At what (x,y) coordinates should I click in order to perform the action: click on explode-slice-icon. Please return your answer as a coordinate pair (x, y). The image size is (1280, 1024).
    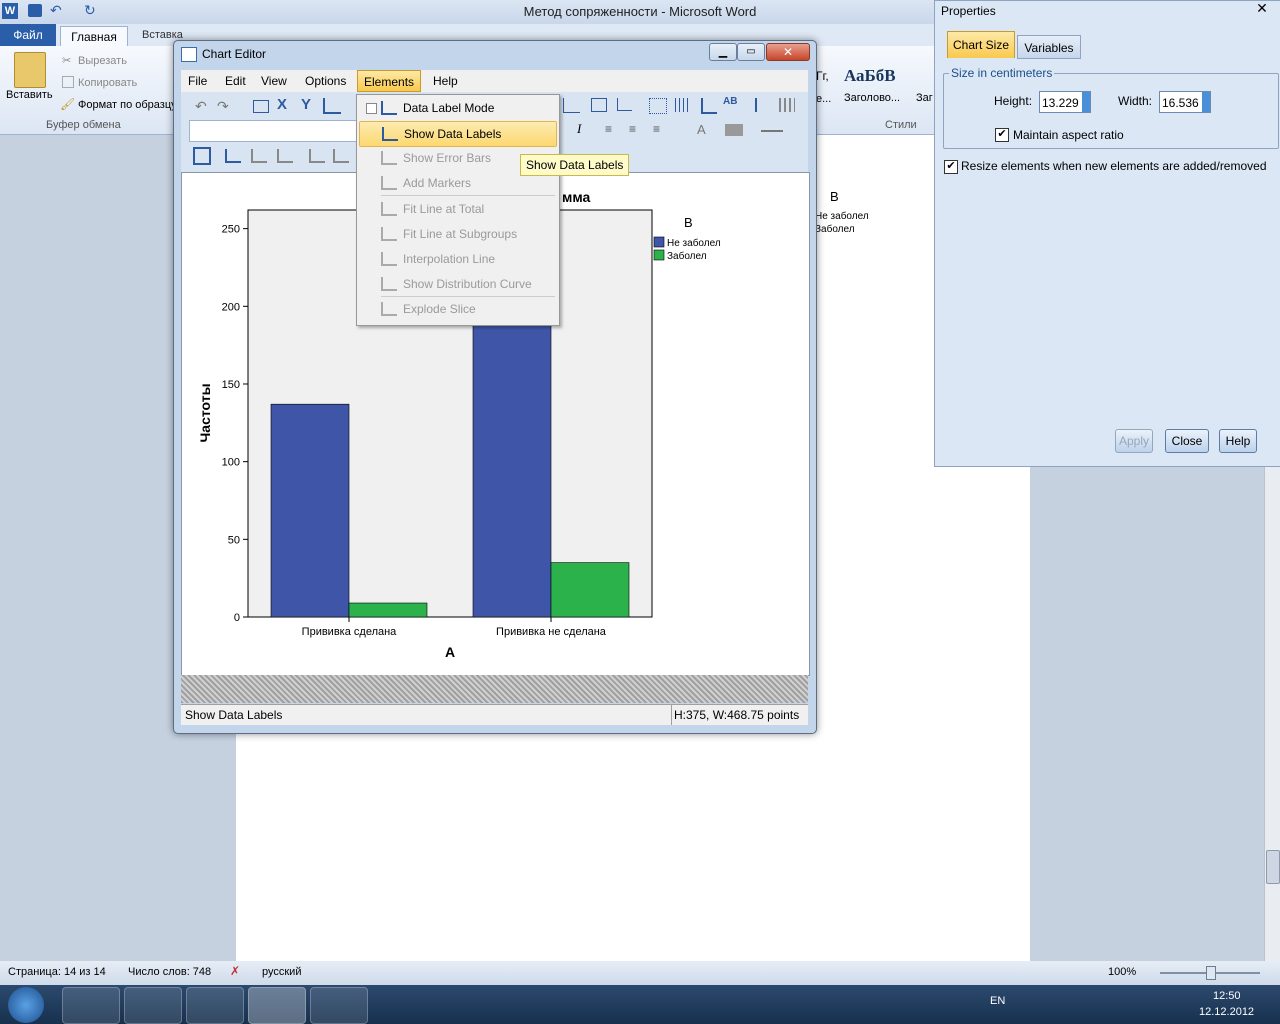
    Looking at the image, I should click on (389, 309).